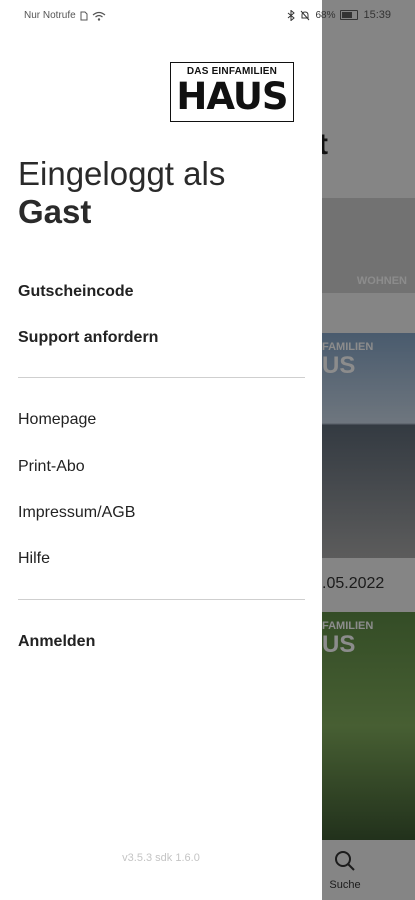 This screenshot has height=900, width=415. What do you see at coordinates (292, 15) in the screenshot?
I see `bluetooth-icon` at bounding box center [292, 15].